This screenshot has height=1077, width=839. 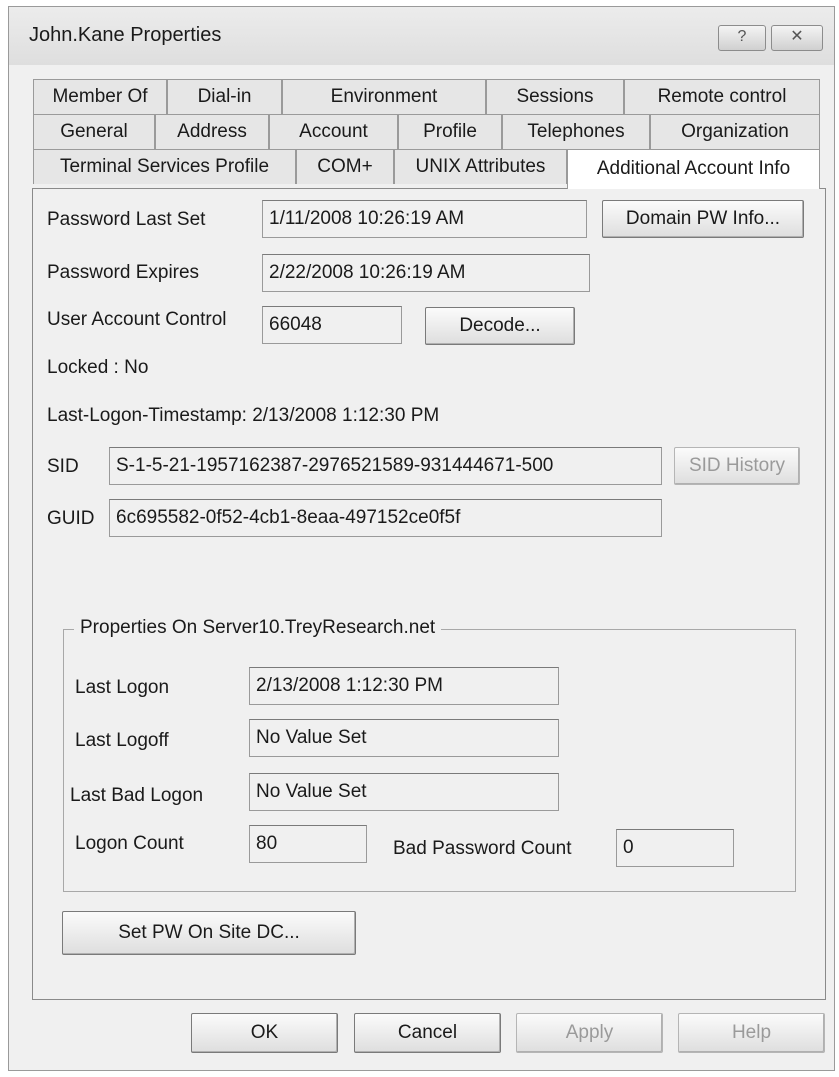 What do you see at coordinates (693, 169) in the screenshot?
I see `tab-additional-account-info: Additional Account Info` at bounding box center [693, 169].